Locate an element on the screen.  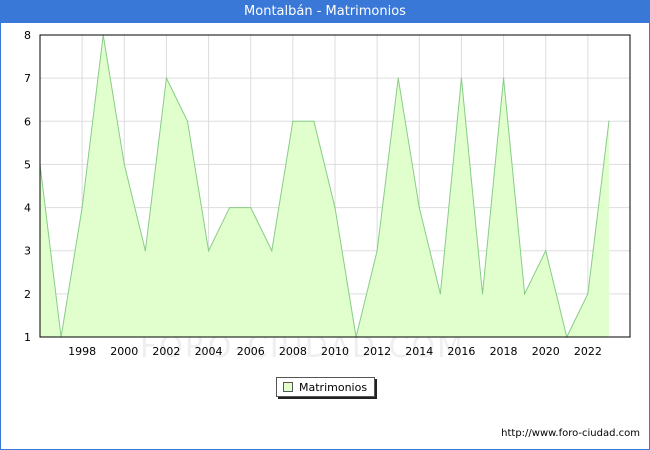
y-tick-label: 3 is located at coordinates (27, 251).